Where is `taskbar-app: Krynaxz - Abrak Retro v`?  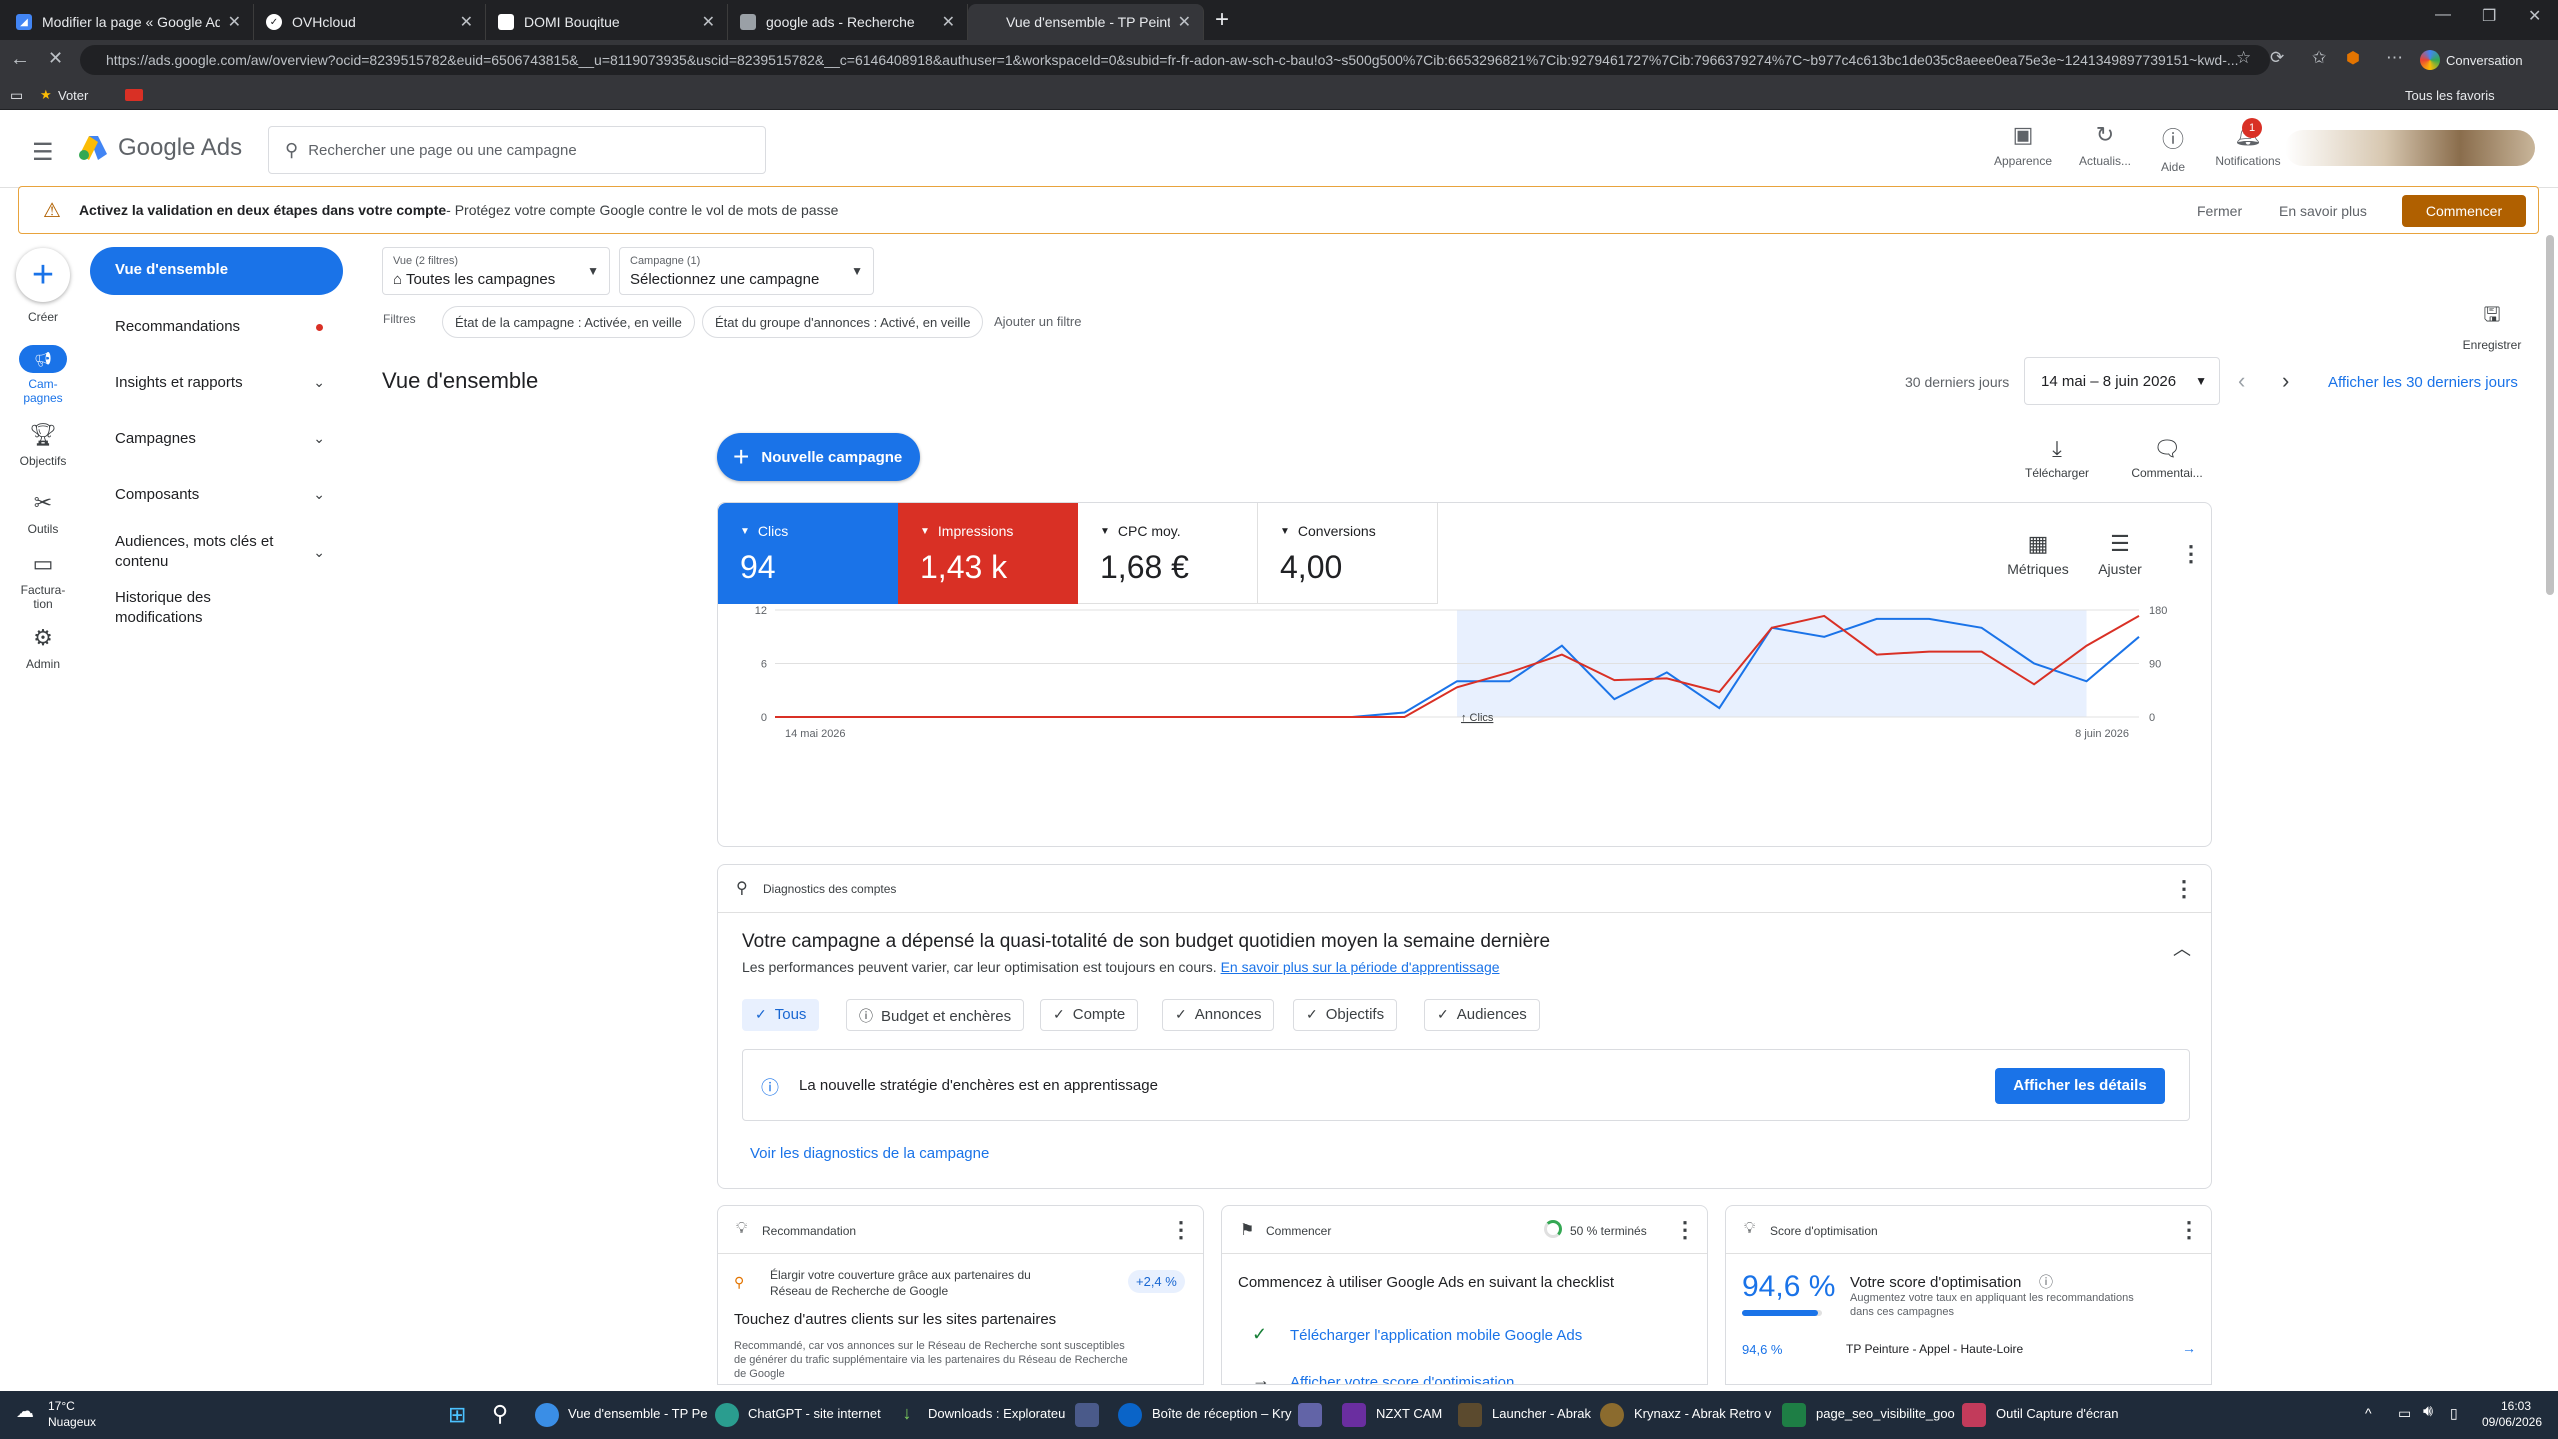 taskbar-app: Krynaxz - Abrak Retro v is located at coordinates (1702, 1413).